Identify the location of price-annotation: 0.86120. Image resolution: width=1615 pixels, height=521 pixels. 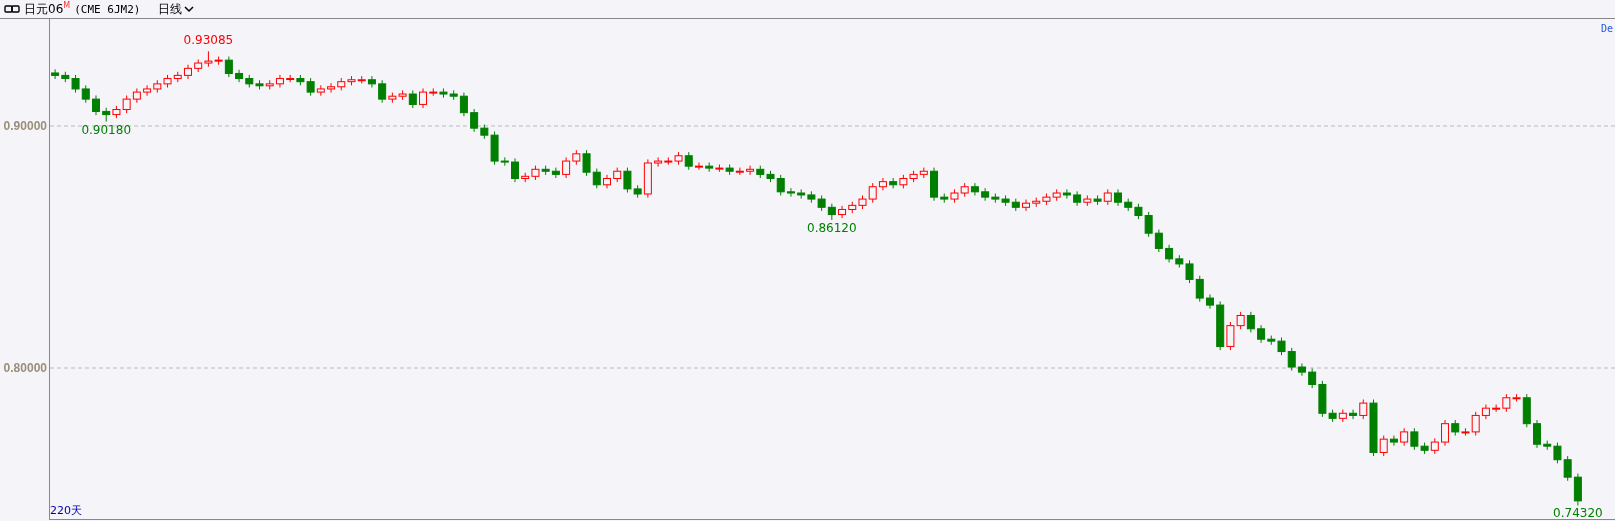
(832, 227).